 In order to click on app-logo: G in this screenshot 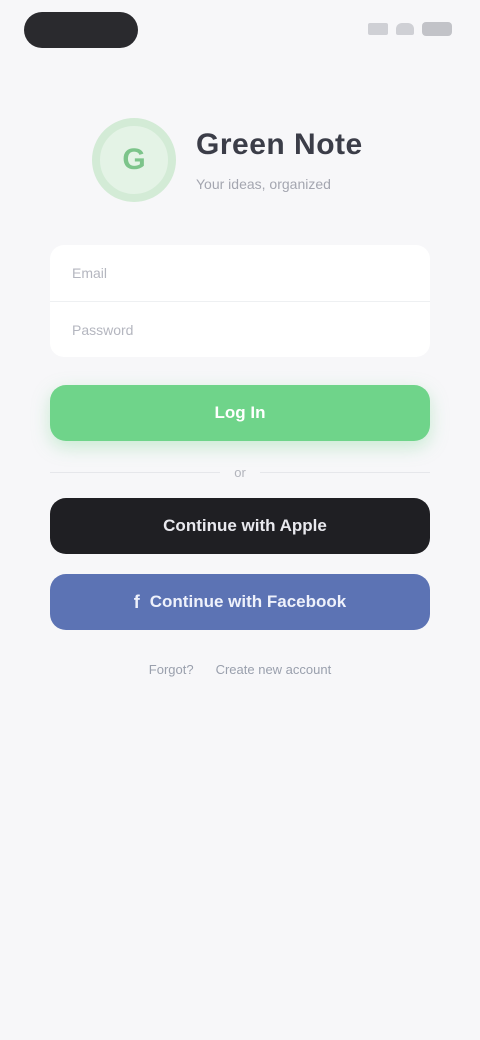, I will do `click(134, 160)`.